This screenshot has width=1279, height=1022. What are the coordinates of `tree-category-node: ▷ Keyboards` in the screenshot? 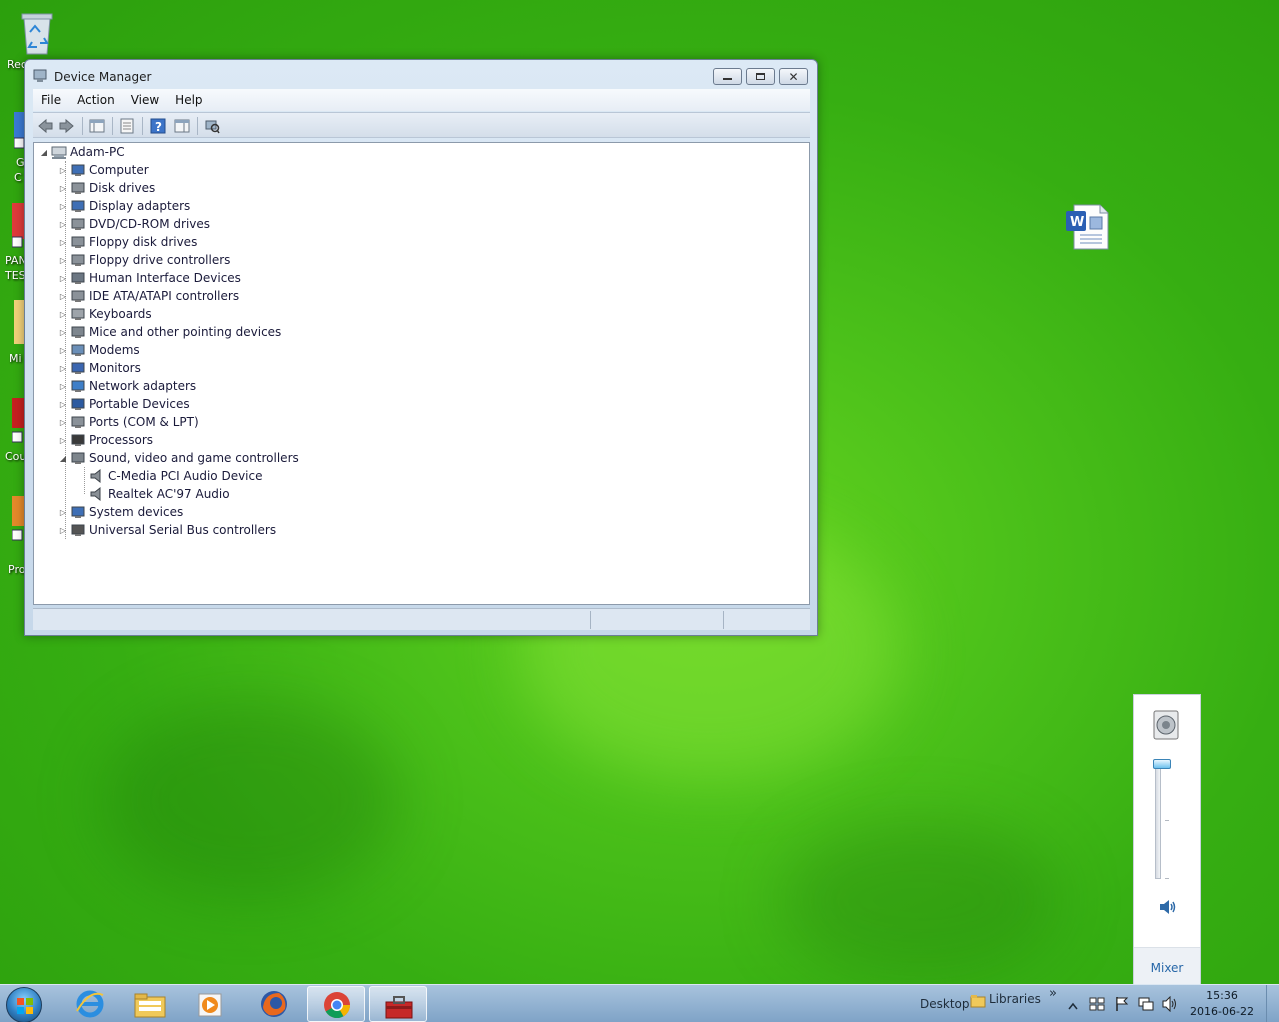 It's located at (105, 314).